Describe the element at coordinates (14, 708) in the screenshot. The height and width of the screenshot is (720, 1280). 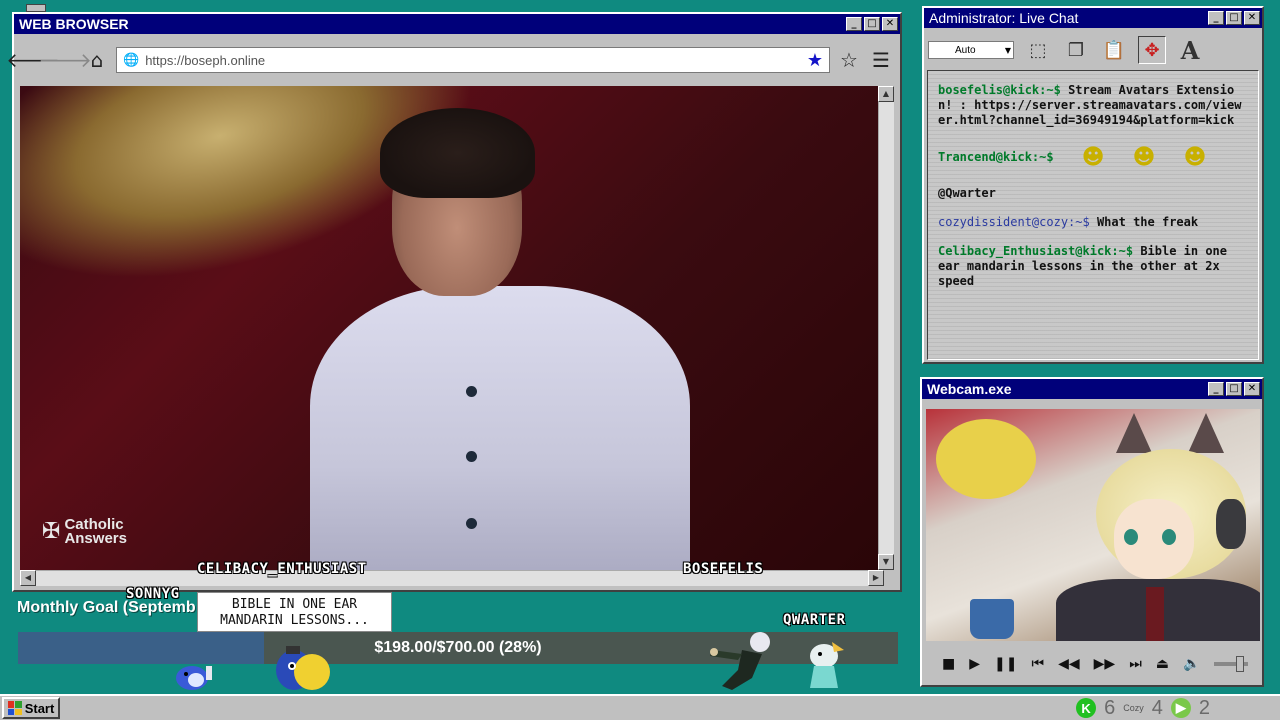
I see `windows-logo-icon` at that location.